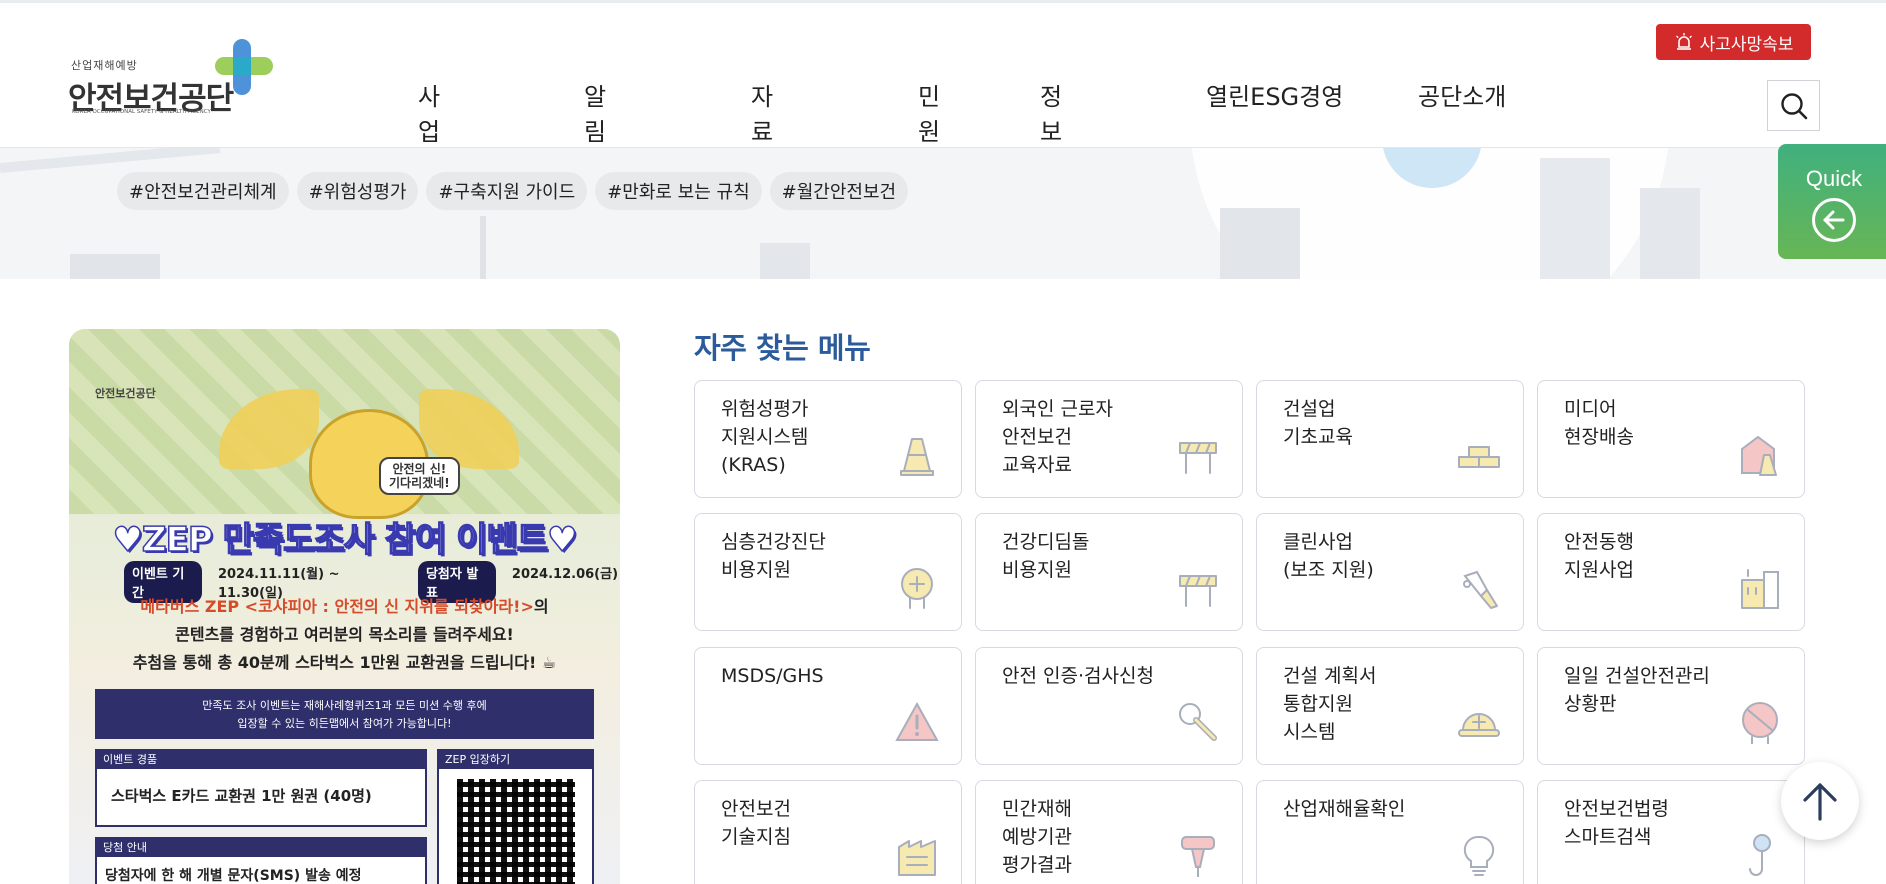  What do you see at coordinates (1637, 690) in the screenshot?
I see `menu-card-label: 일일 건설안전관리 상황판` at bounding box center [1637, 690].